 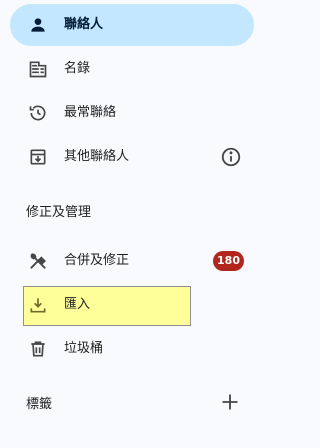 I want to click on history-icon, so click(x=38, y=113).